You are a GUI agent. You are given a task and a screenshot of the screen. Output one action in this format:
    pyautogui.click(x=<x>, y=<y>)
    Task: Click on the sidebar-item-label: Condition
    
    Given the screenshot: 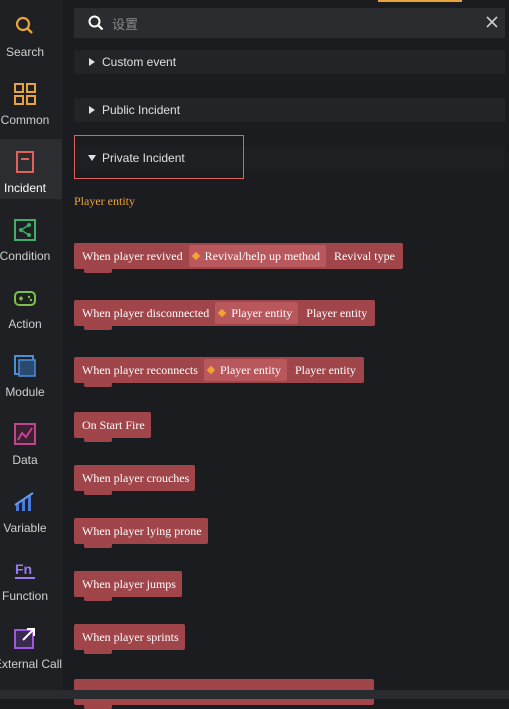 What is the action you would take?
    pyautogui.click(x=25, y=256)
    